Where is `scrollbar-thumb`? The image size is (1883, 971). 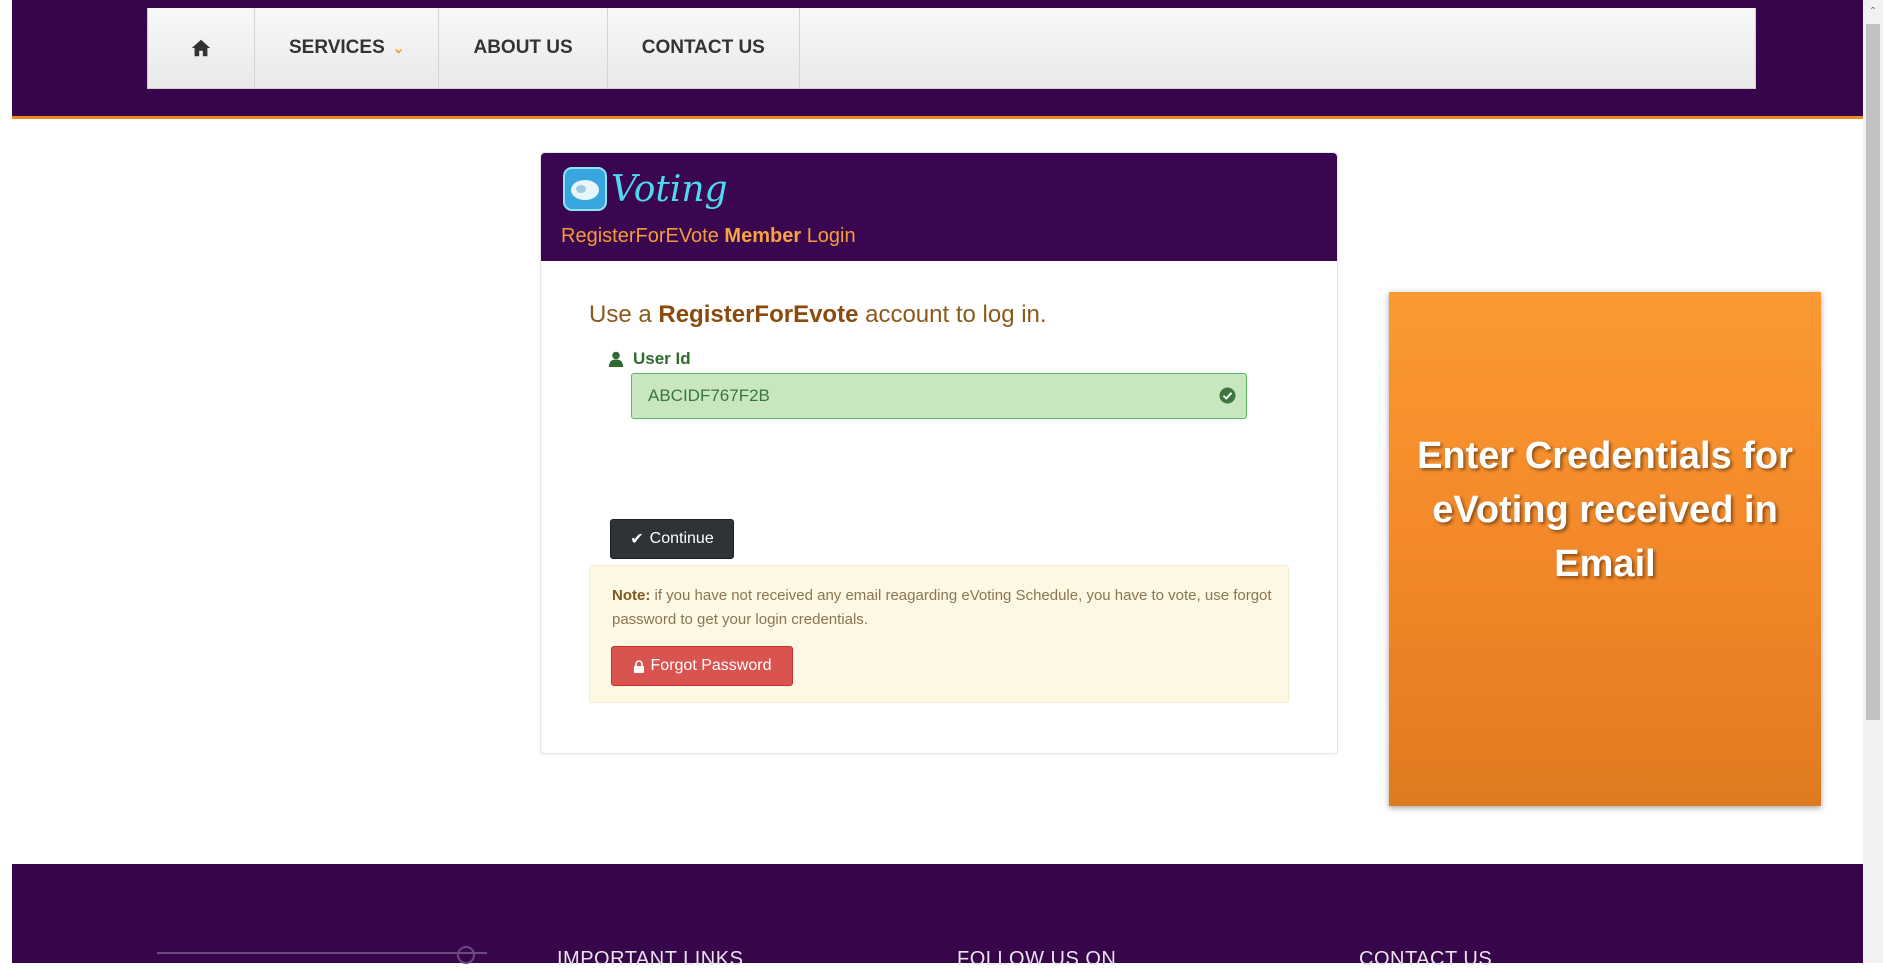 scrollbar-thumb is located at coordinates (1873, 372).